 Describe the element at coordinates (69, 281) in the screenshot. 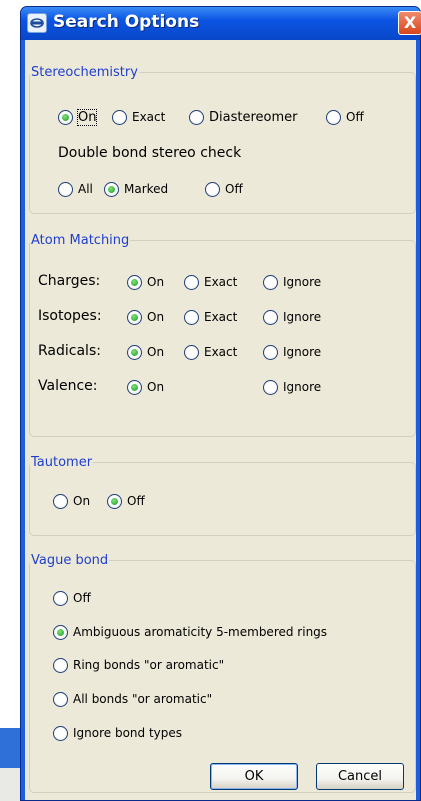

I see `charges-label: Charges:` at that location.